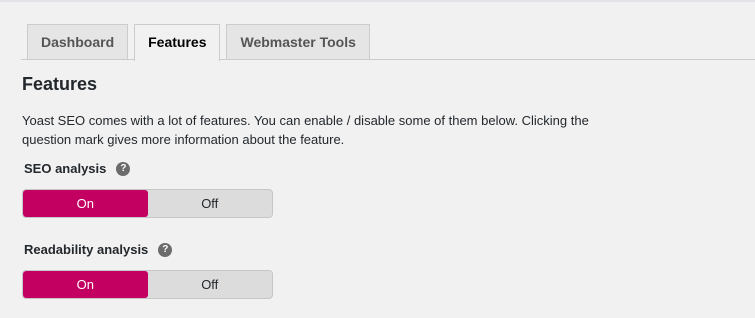 The image size is (755, 318). I want to click on page-title: Features, so click(60, 84).